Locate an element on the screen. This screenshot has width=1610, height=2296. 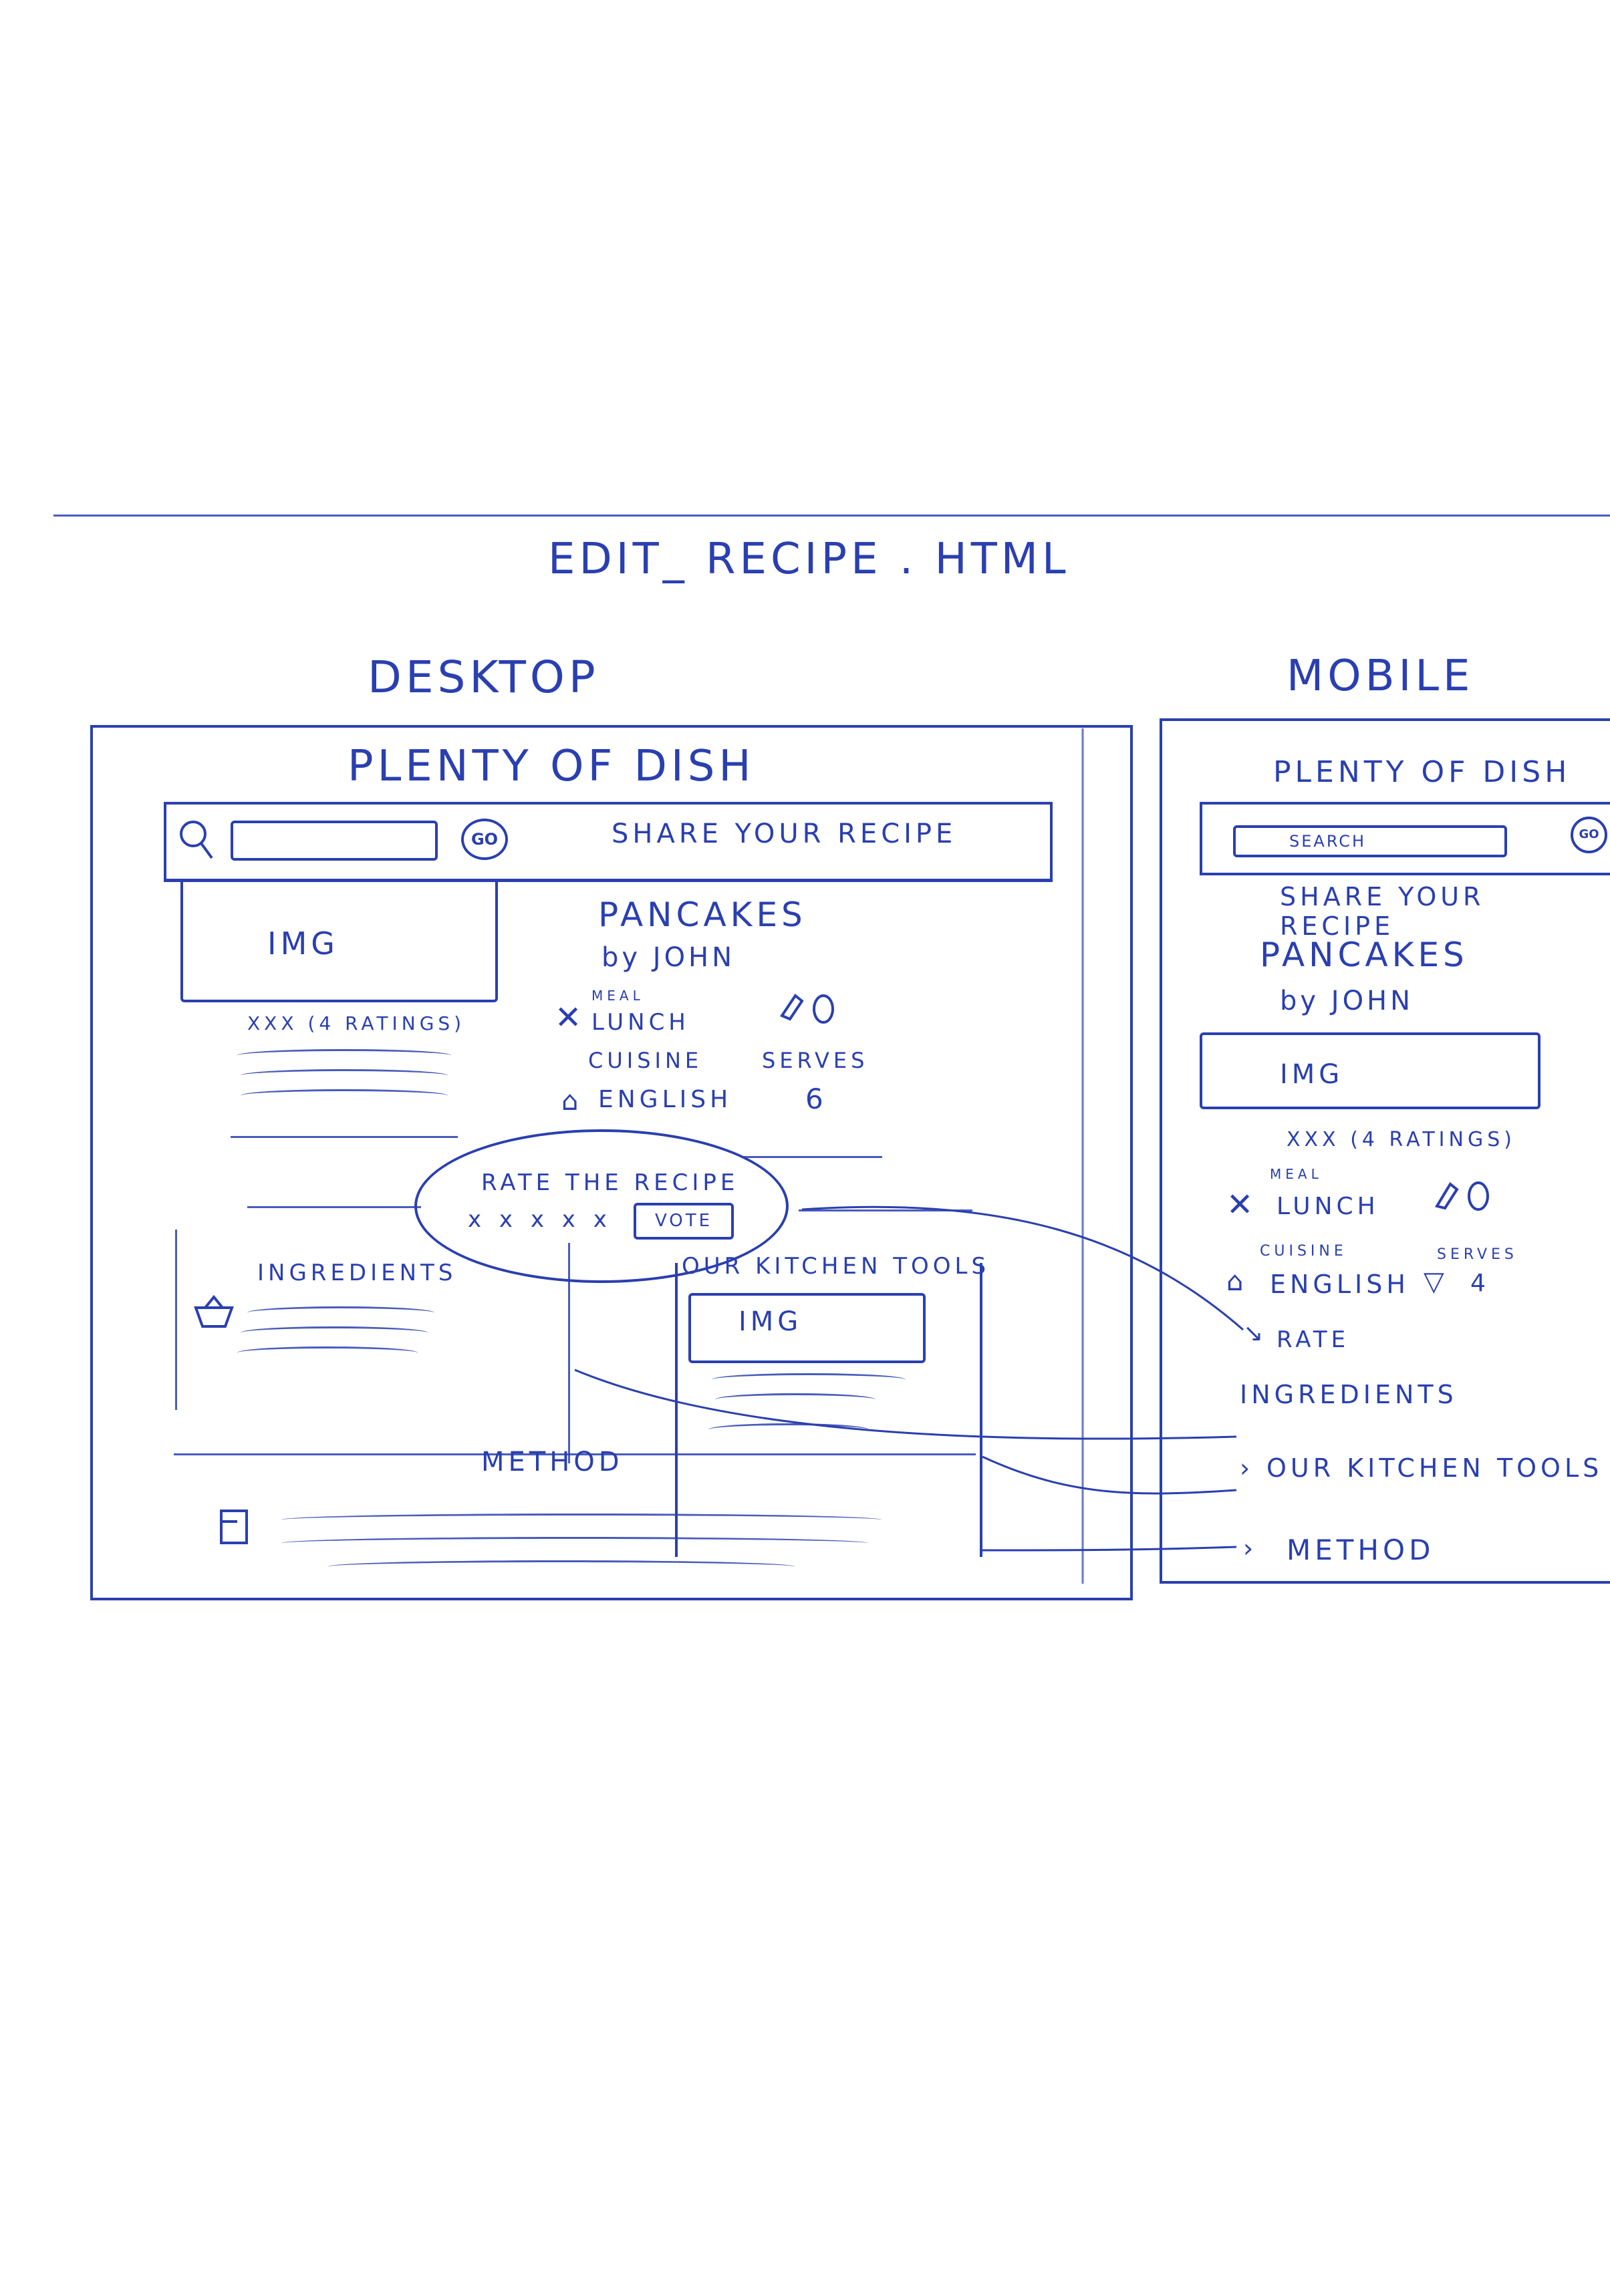
desktop-recipe-title: PANCAKES is located at coordinates (702, 914).